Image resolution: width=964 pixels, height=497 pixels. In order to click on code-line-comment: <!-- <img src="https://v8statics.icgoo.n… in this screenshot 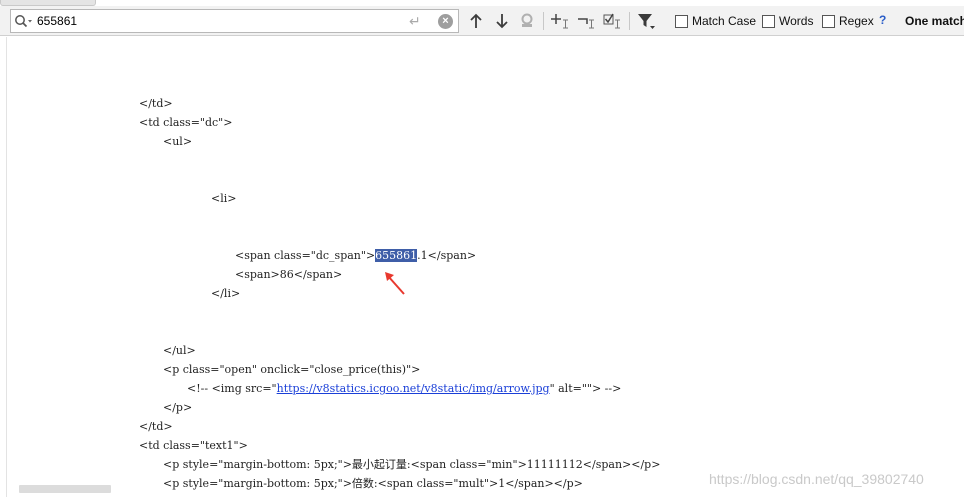, I will do `click(404, 389)`.